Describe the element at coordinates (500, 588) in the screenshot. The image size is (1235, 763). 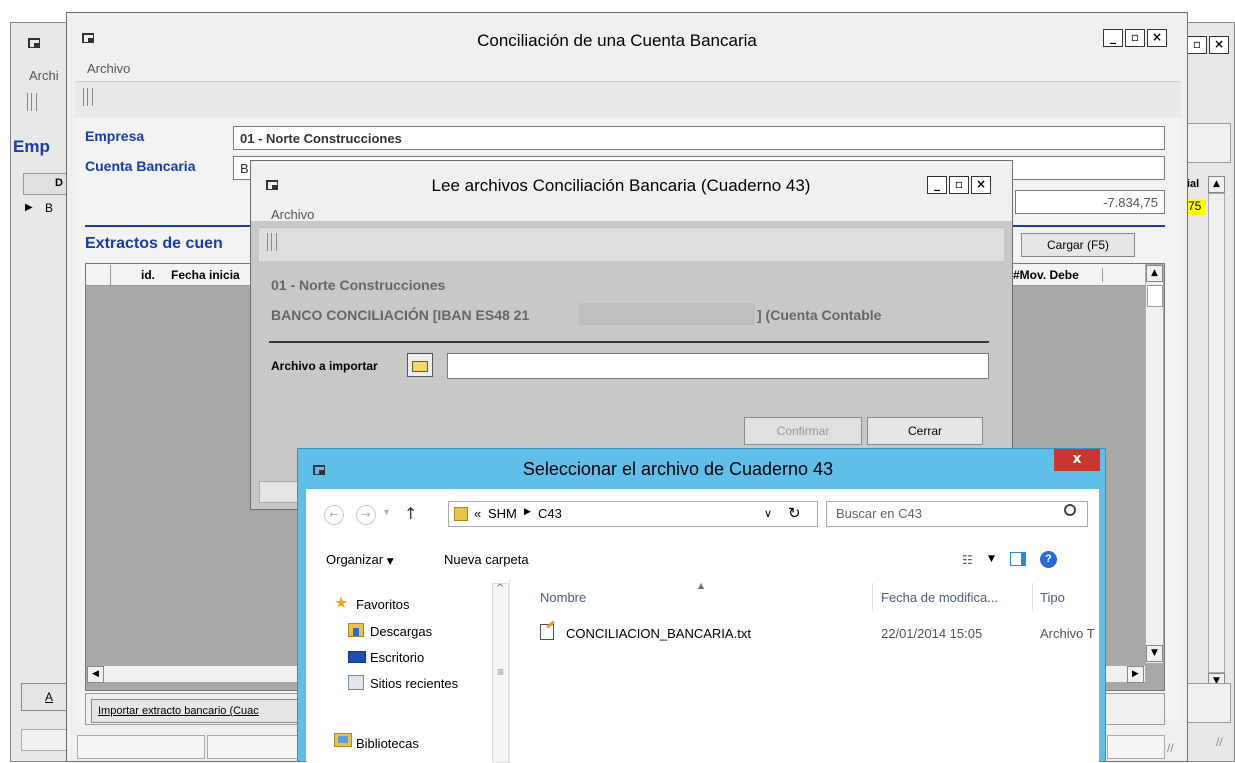
I see `nav-scroll-up: ^` at that location.